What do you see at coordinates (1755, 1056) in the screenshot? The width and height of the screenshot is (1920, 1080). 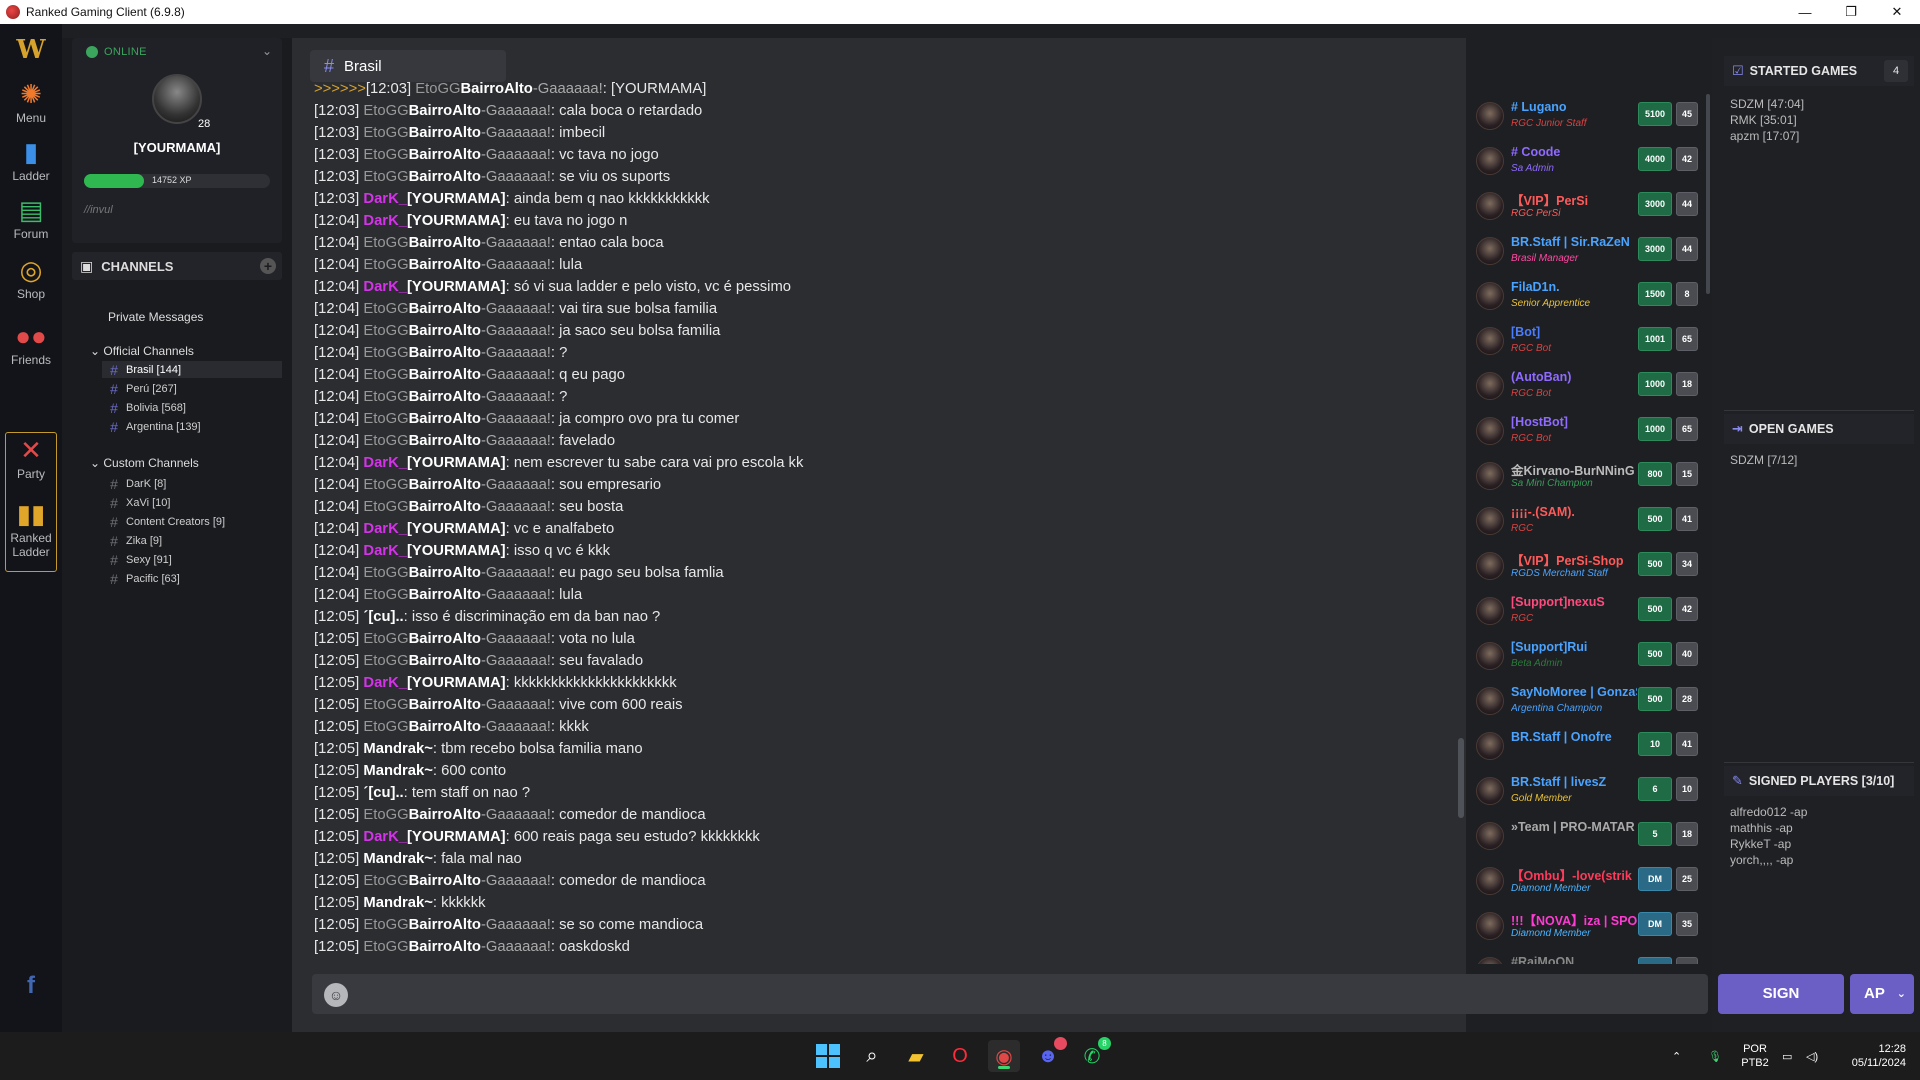 I see `language-indicator: POR PTB2` at bounding box center [1755, 1056].